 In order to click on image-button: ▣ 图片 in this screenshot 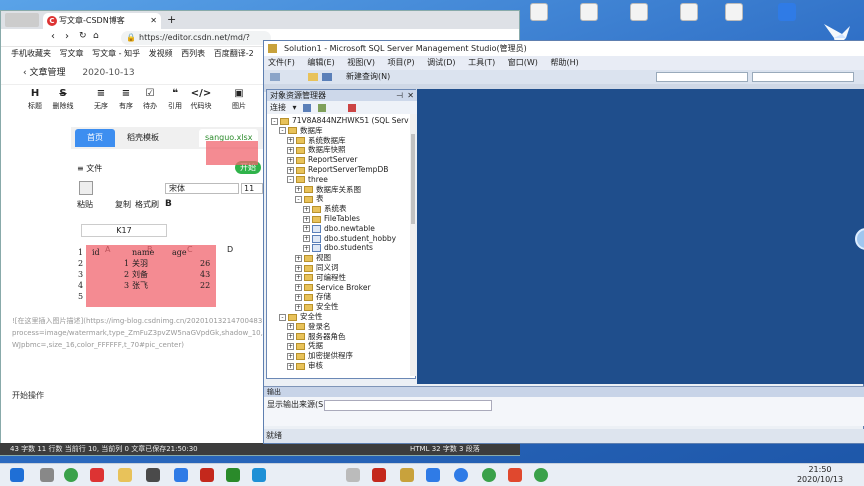, I will do `click(239, 99)`.